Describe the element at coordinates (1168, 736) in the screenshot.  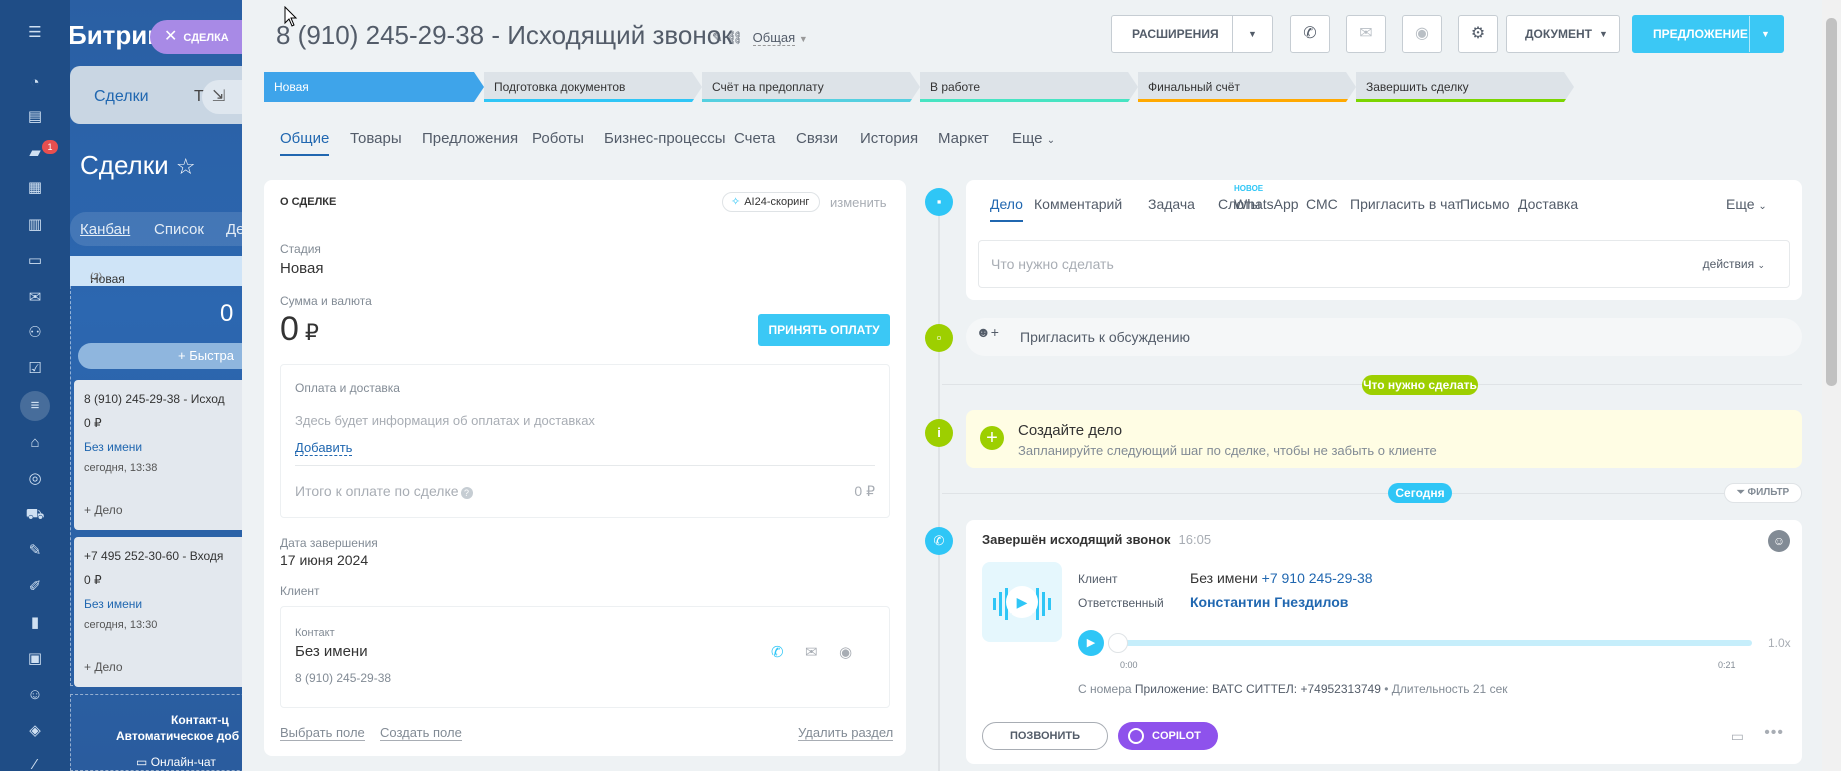
I see `copilot-button: COPILOT` at that location.